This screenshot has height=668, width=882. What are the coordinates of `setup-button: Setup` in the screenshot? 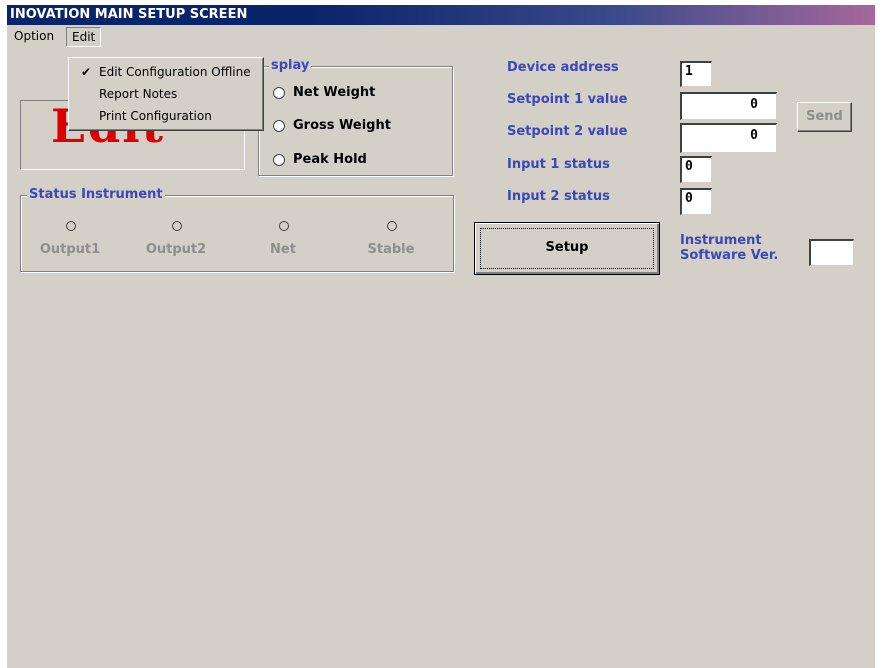 It's located at (567, 248).